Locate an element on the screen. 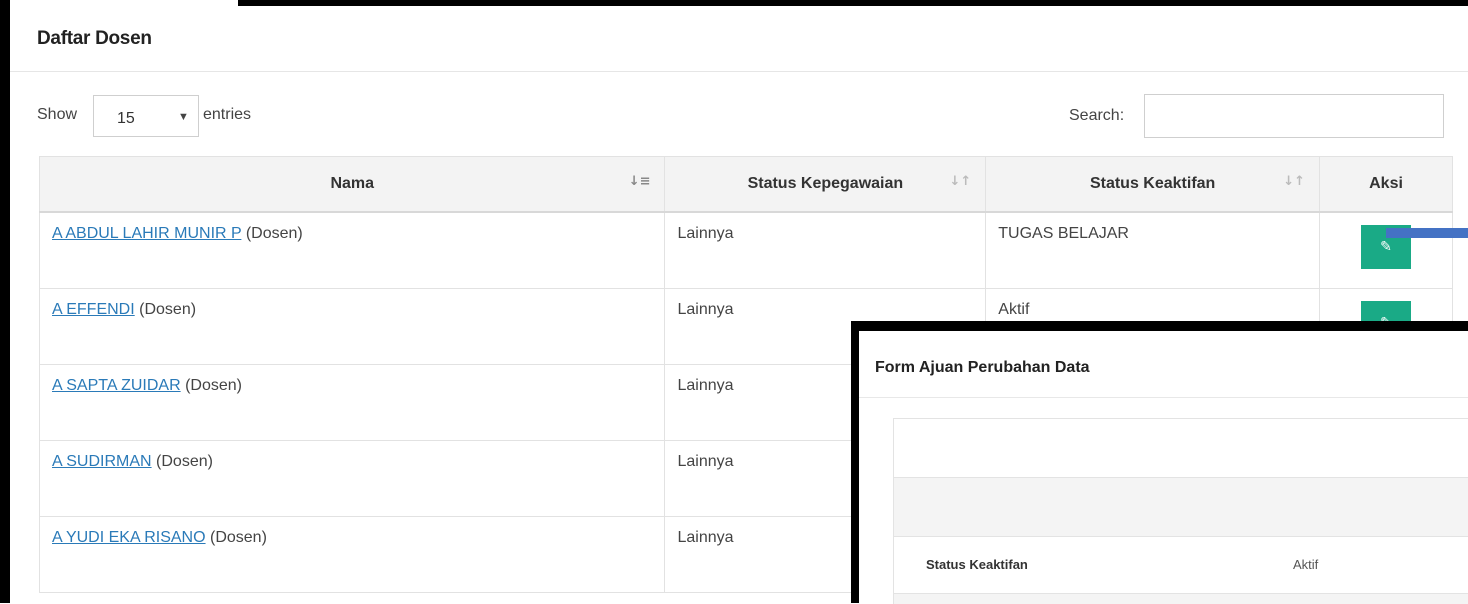  dosen-name-link: A ABDUL LAHIR MUNIR P is located at coordinates (146, 233).